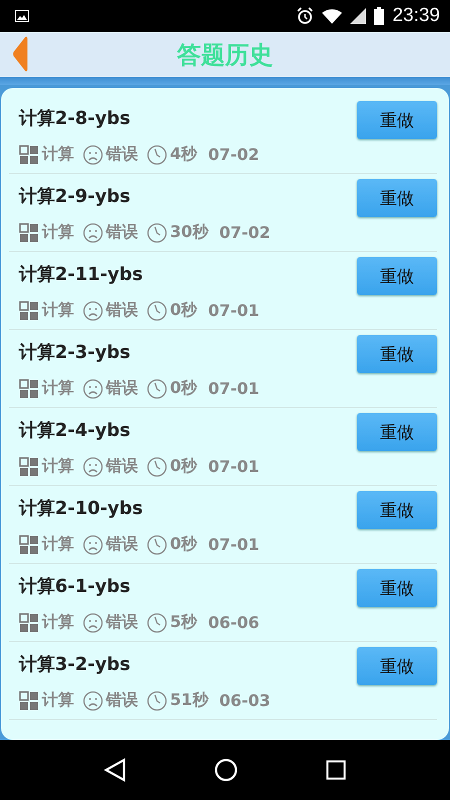 The height and width of the screenshot is (800, 450). Describe the element at coordinates (184, 622) in the screenshot. I see `duration-label: 5秒` at that location.